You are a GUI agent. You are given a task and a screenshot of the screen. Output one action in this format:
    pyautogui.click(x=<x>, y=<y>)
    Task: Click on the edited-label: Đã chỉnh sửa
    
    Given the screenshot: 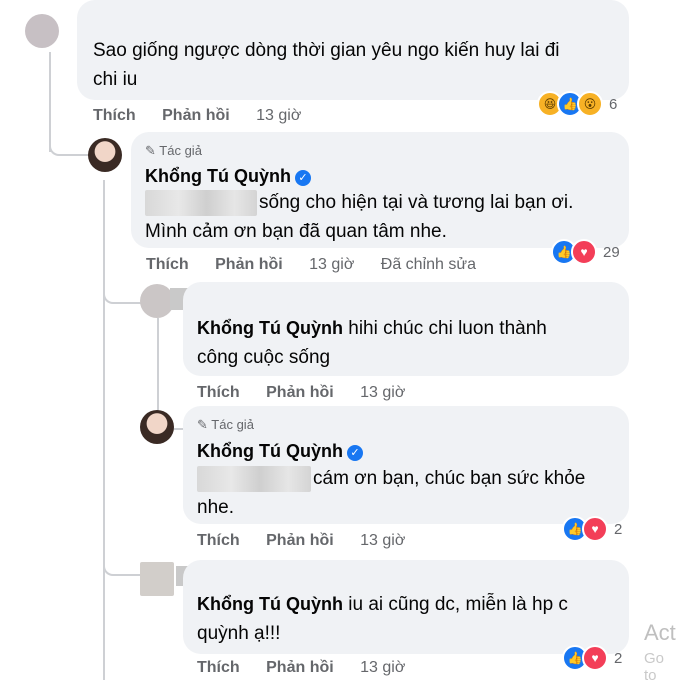 What is the action you would take?
    pyautogui.click(x=428, y=264)
    